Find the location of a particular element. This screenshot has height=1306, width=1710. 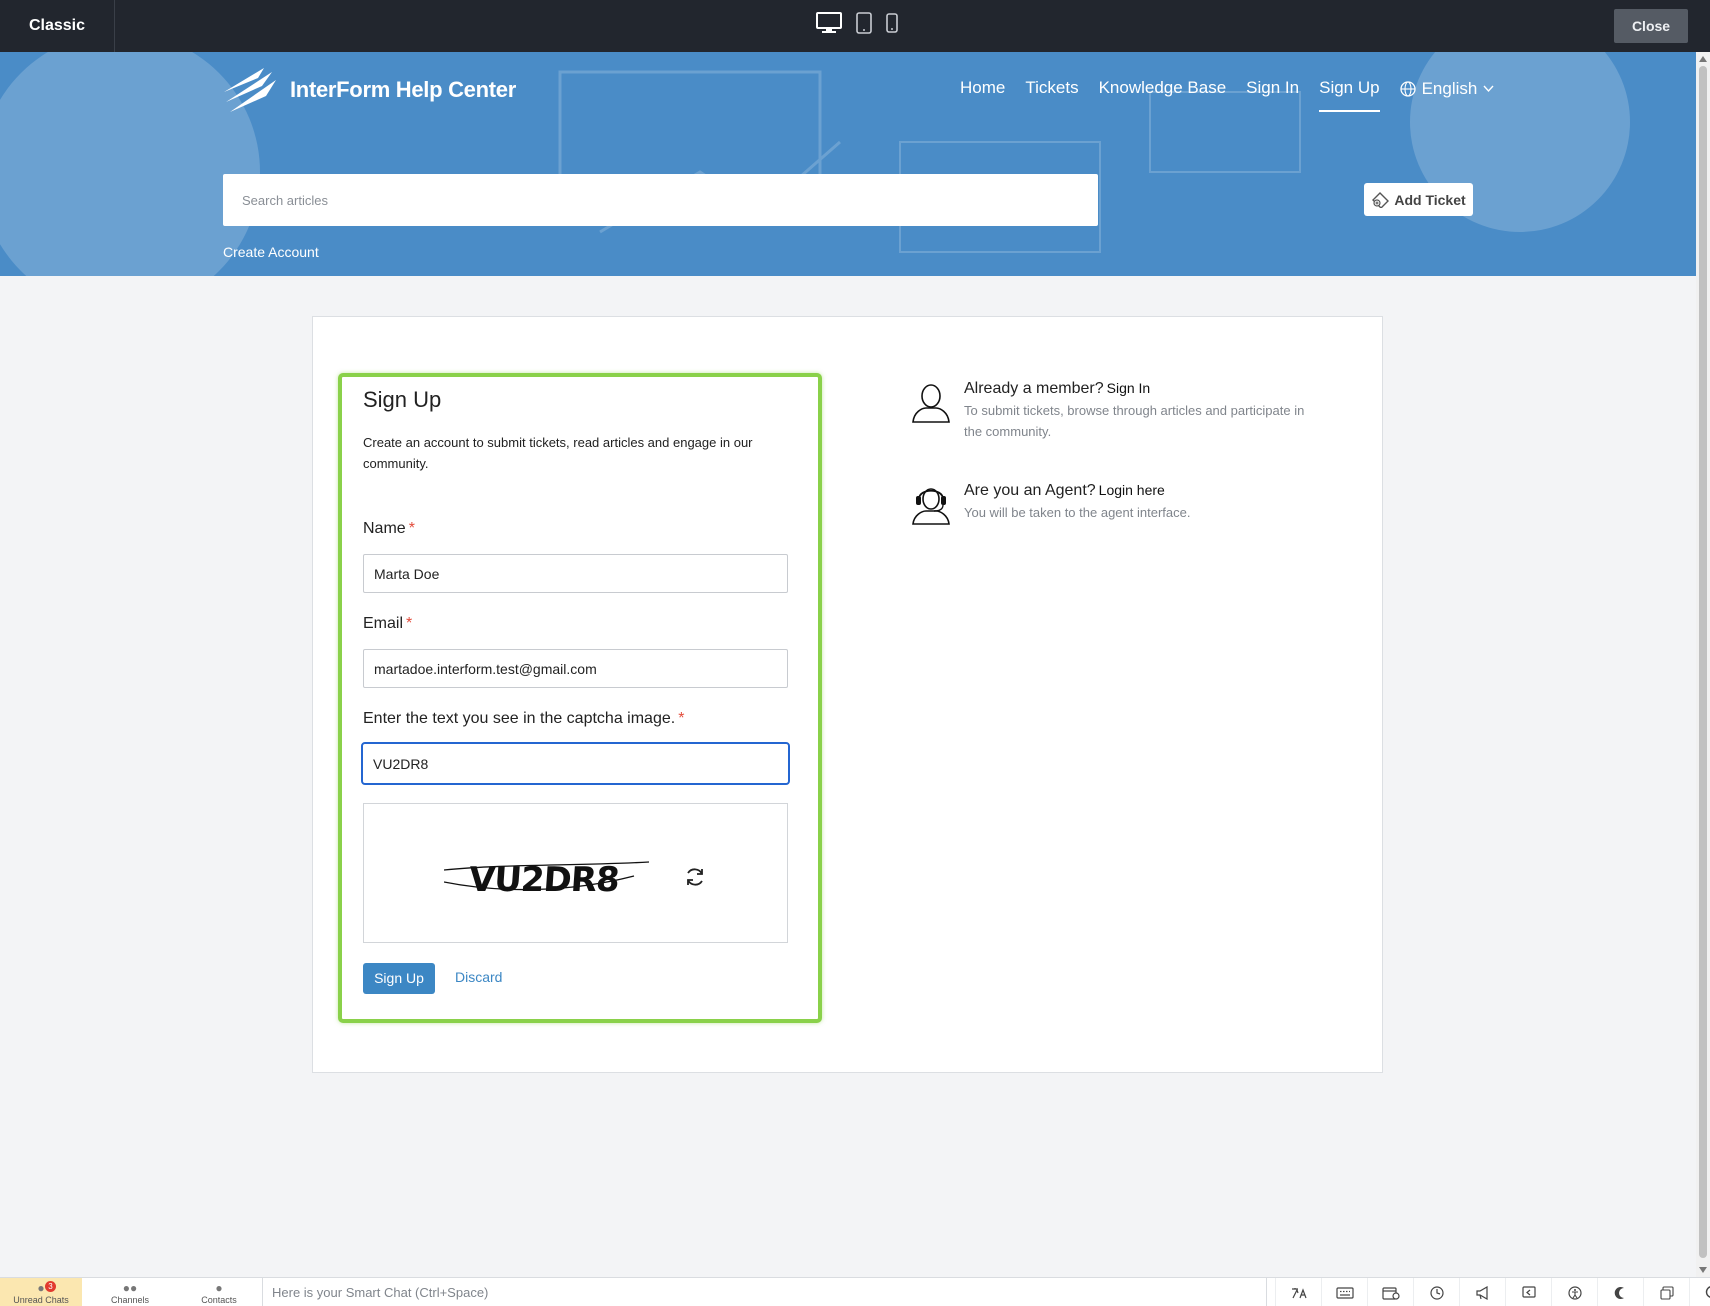

tab-label: Contacts is located at coordinates (219, 1300).